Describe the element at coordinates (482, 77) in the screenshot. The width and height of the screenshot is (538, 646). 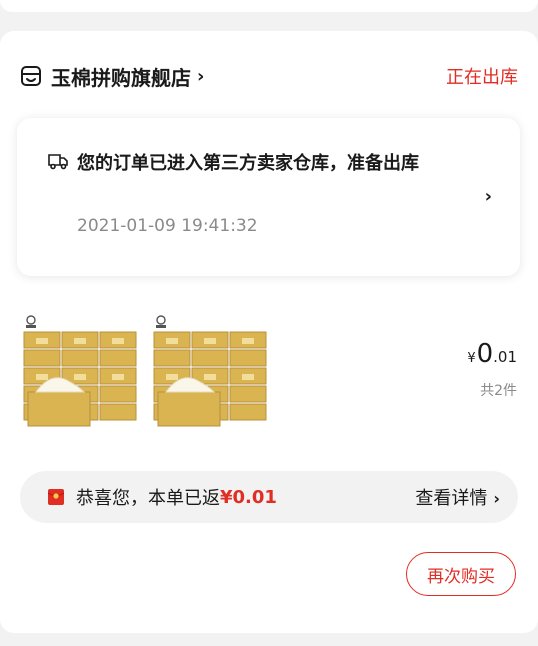
I see `order-status: 正在出库` at that location.